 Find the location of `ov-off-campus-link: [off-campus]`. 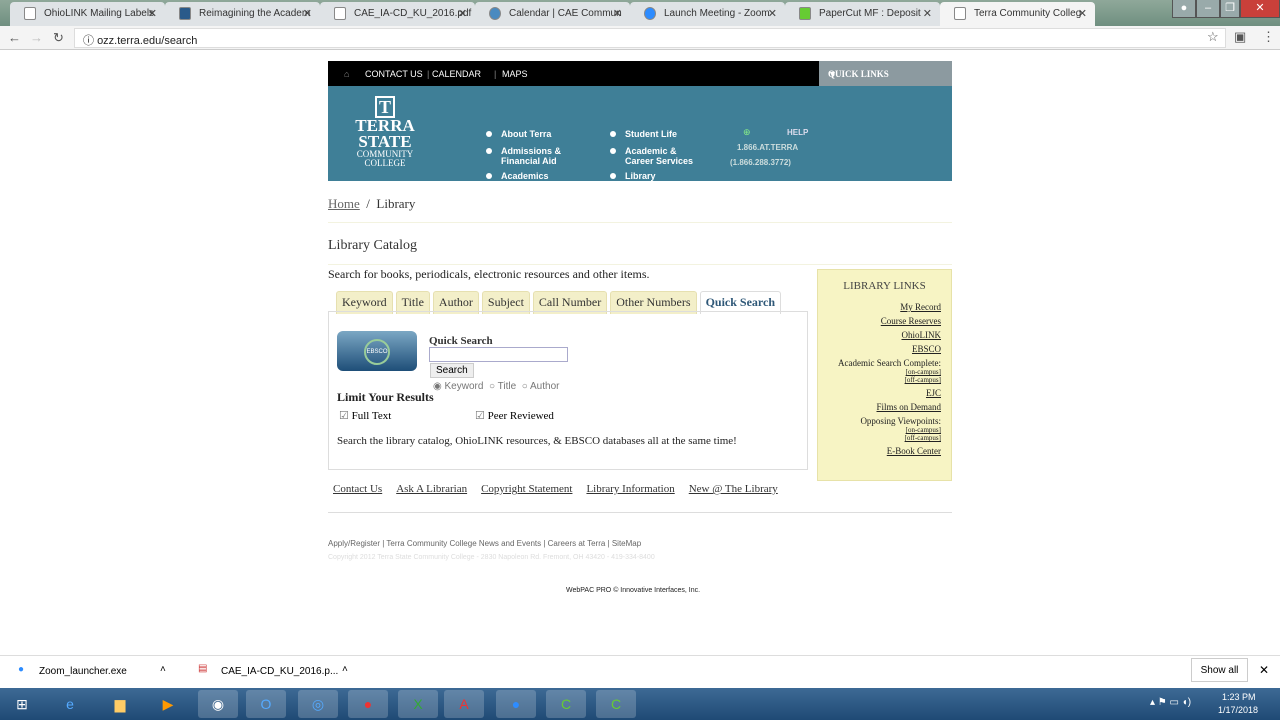

ov-off-campus-link: [off-campus] is located at coordinates (884, 438).